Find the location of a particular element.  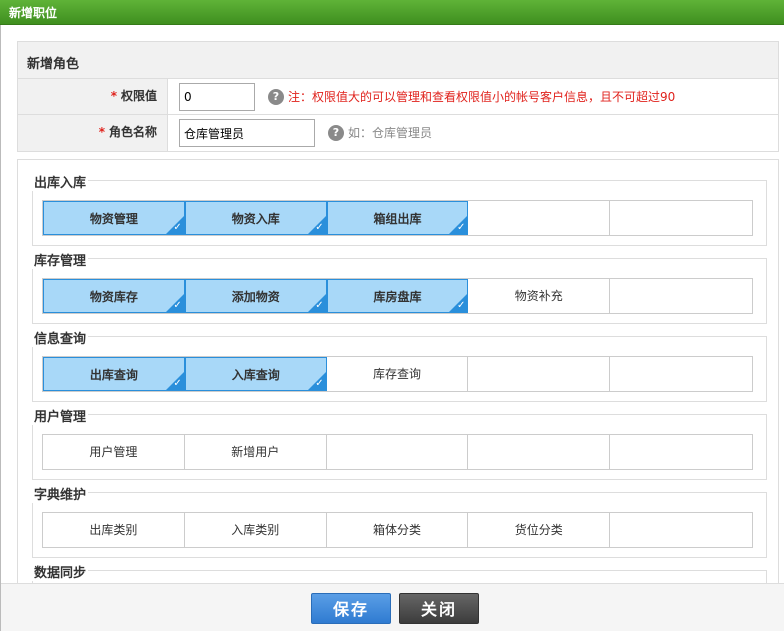

permission-item-label: 箱组出库 is located at coordinates (397, 219).